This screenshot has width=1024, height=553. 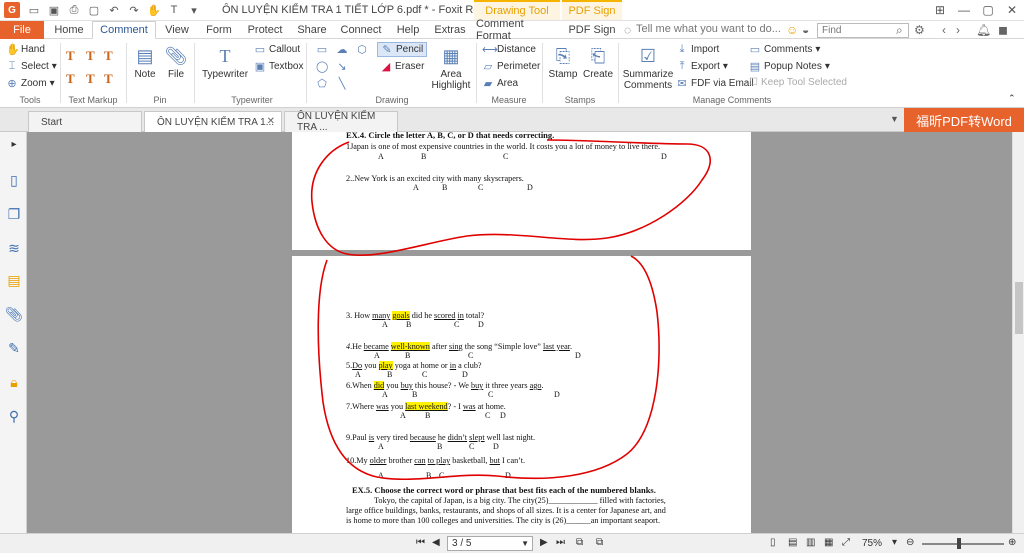 I want to click on export-button: ⤒ Export ▾, so click(x=702, y=66).